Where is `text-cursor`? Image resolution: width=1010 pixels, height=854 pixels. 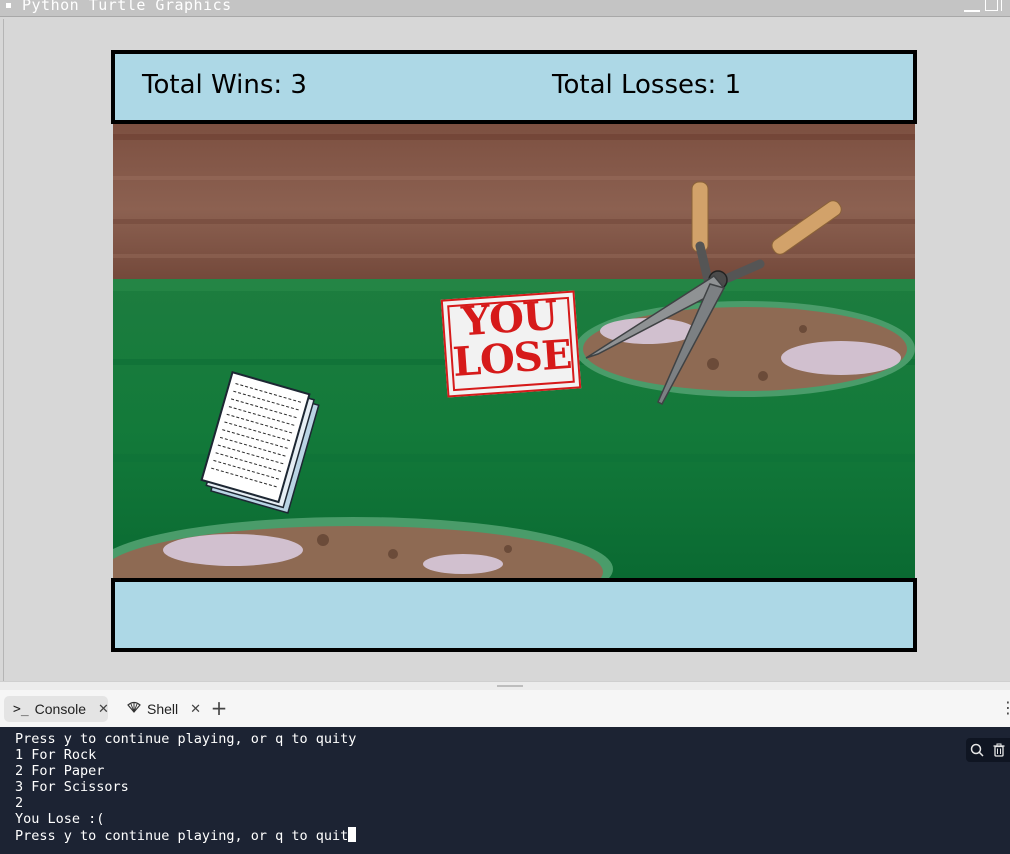
text-cursor is located at coordinates (352, 834).